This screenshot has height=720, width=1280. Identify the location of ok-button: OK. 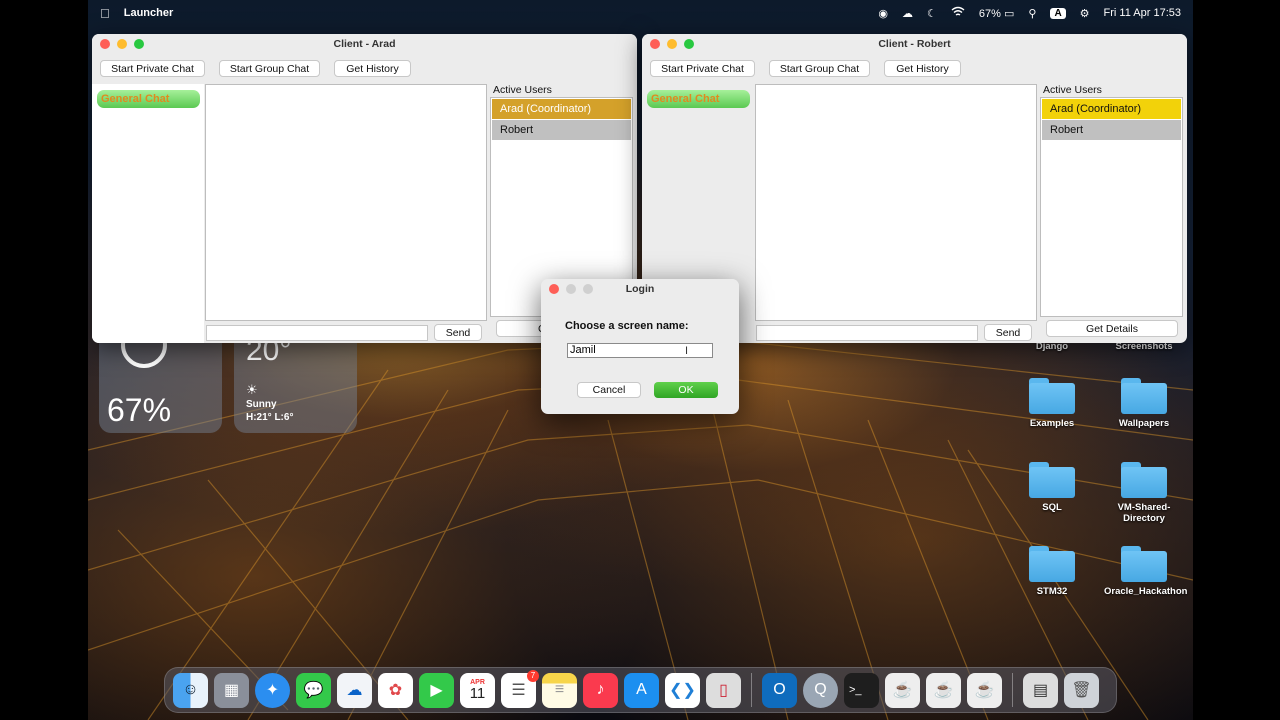
(686, 390).